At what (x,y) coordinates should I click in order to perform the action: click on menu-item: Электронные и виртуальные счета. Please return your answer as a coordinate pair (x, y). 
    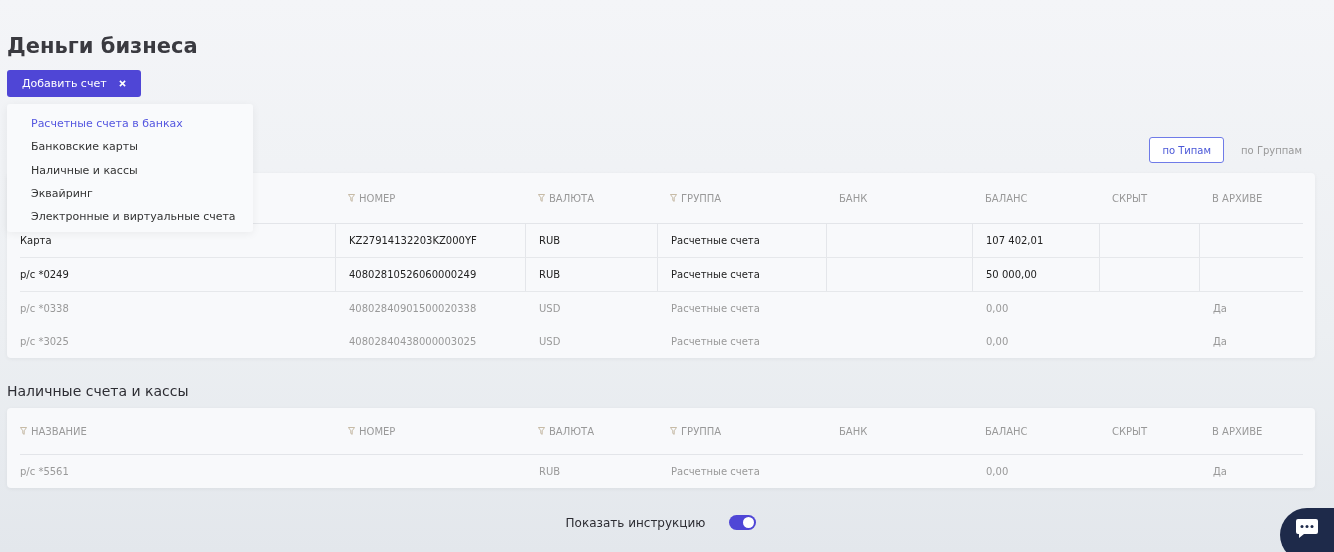
    Looking at the image, I should click on (130, 217).